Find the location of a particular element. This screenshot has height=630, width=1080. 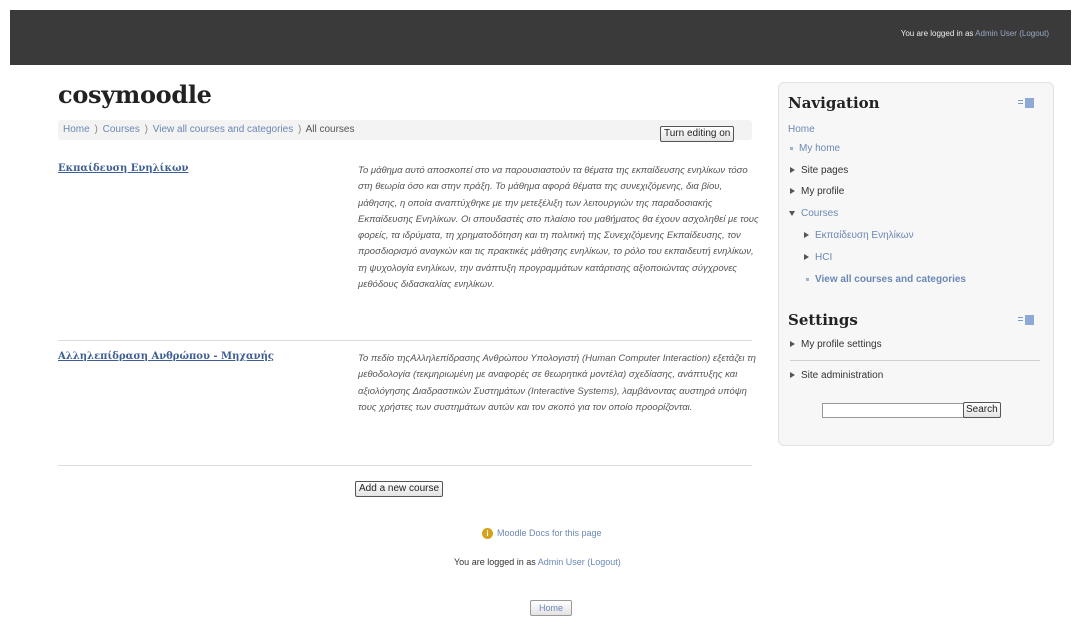

nav-site-pages-label: Site pages is located at coordinates (825, 170).